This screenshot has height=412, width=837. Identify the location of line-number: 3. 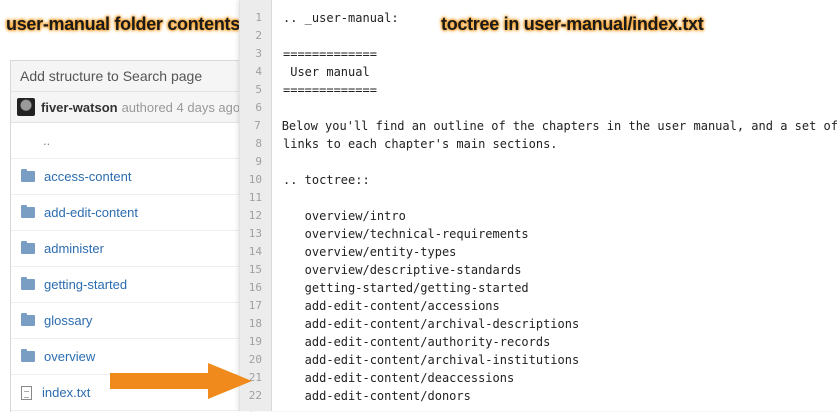
(251, 54).